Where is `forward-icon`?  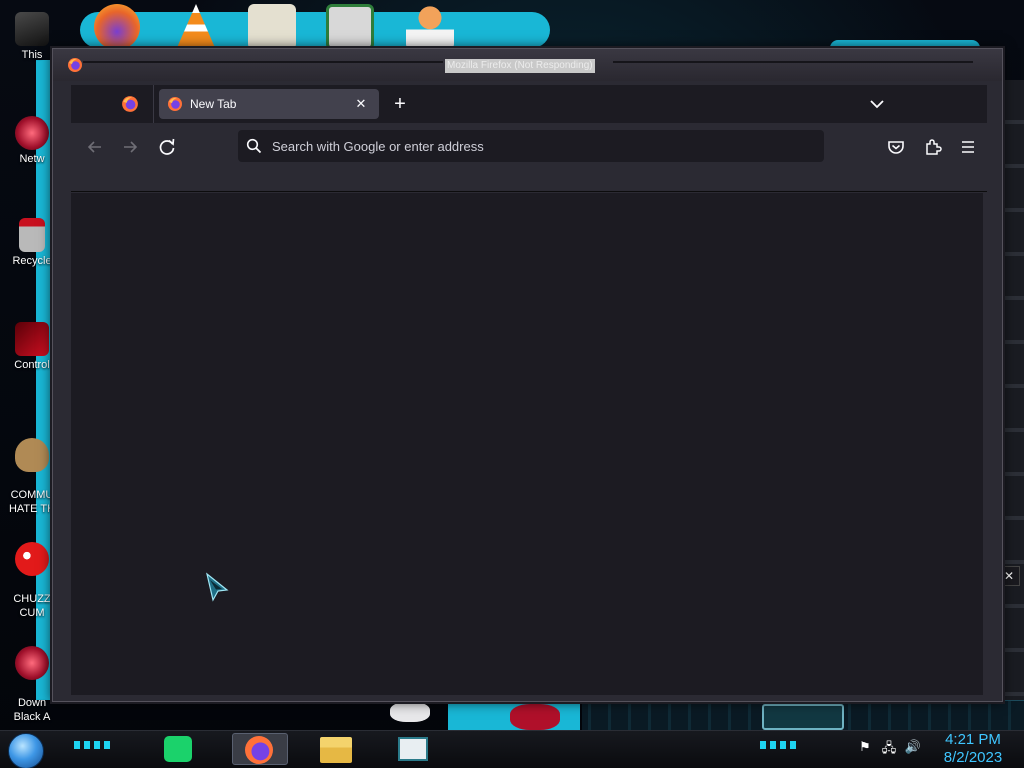 forward-icon is located at coordinates (130, 147).